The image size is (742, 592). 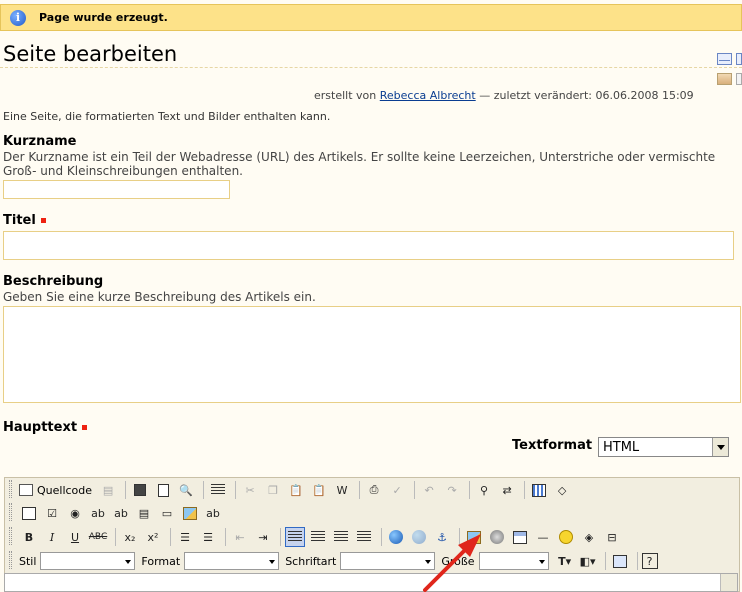 What do you see at coordinates (724, 79) in the screenshot?
I see `print-icon` at bounding box center [724, 79].